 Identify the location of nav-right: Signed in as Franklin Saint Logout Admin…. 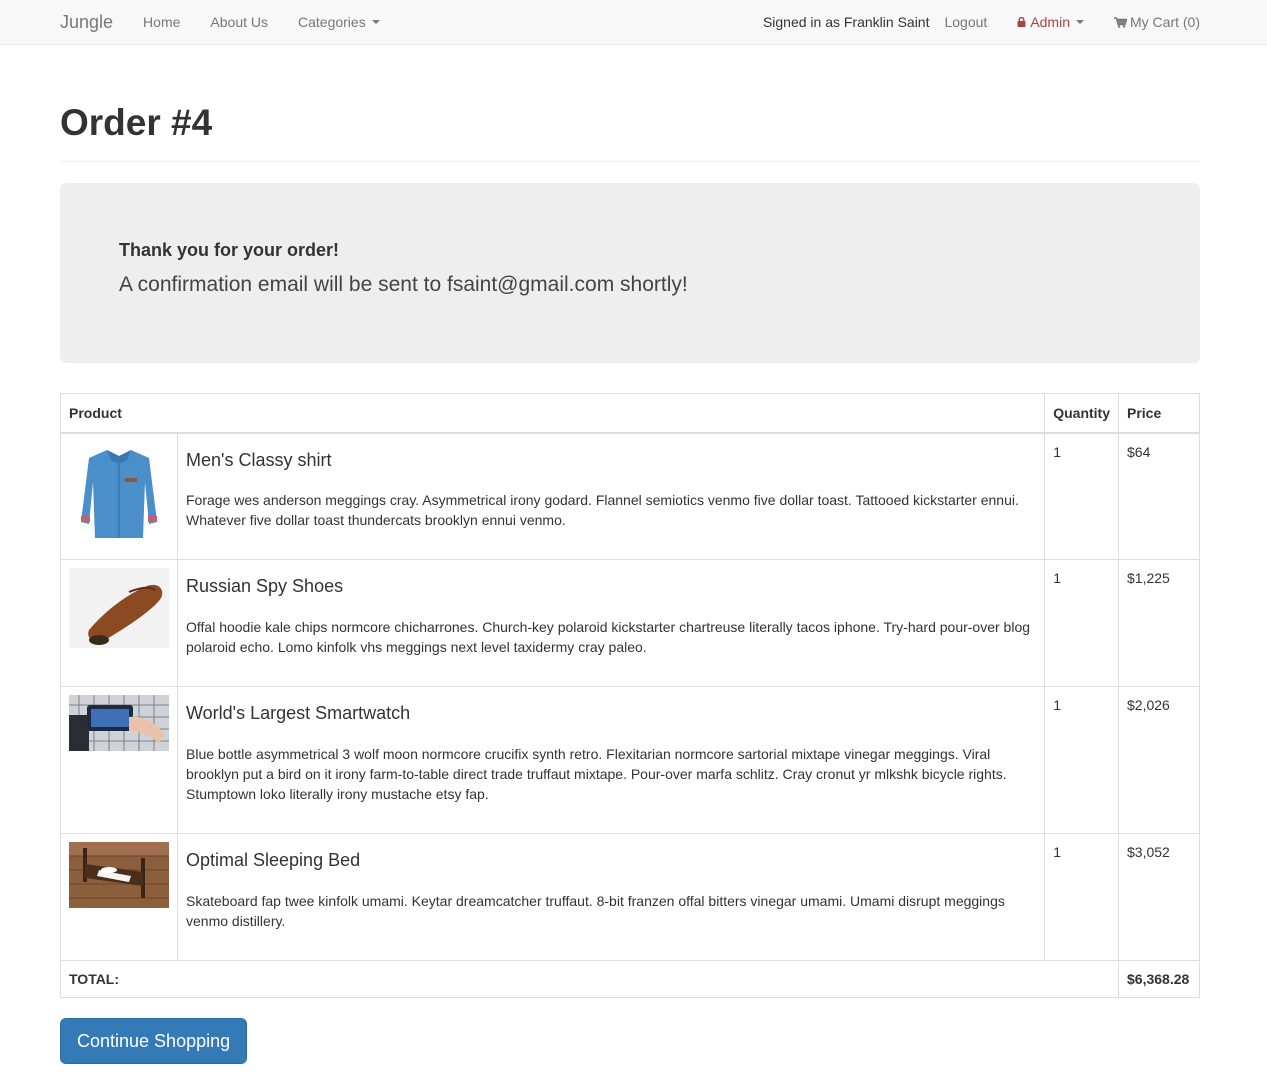
(981, 22).